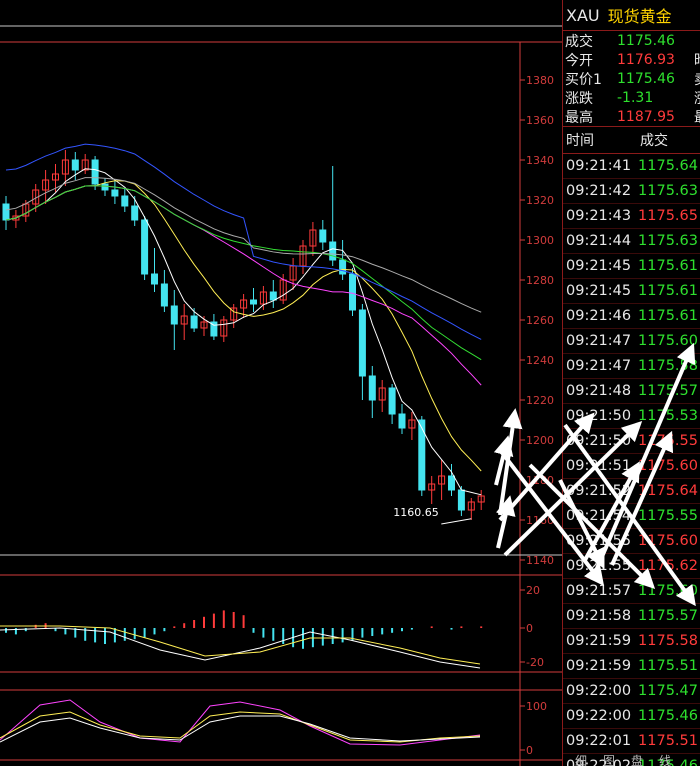 This screenshot has height=766, width=700. Describe the element at coordinates (580, 141) in the screenshot. I see `ticks-header-time: 时间` at that location.